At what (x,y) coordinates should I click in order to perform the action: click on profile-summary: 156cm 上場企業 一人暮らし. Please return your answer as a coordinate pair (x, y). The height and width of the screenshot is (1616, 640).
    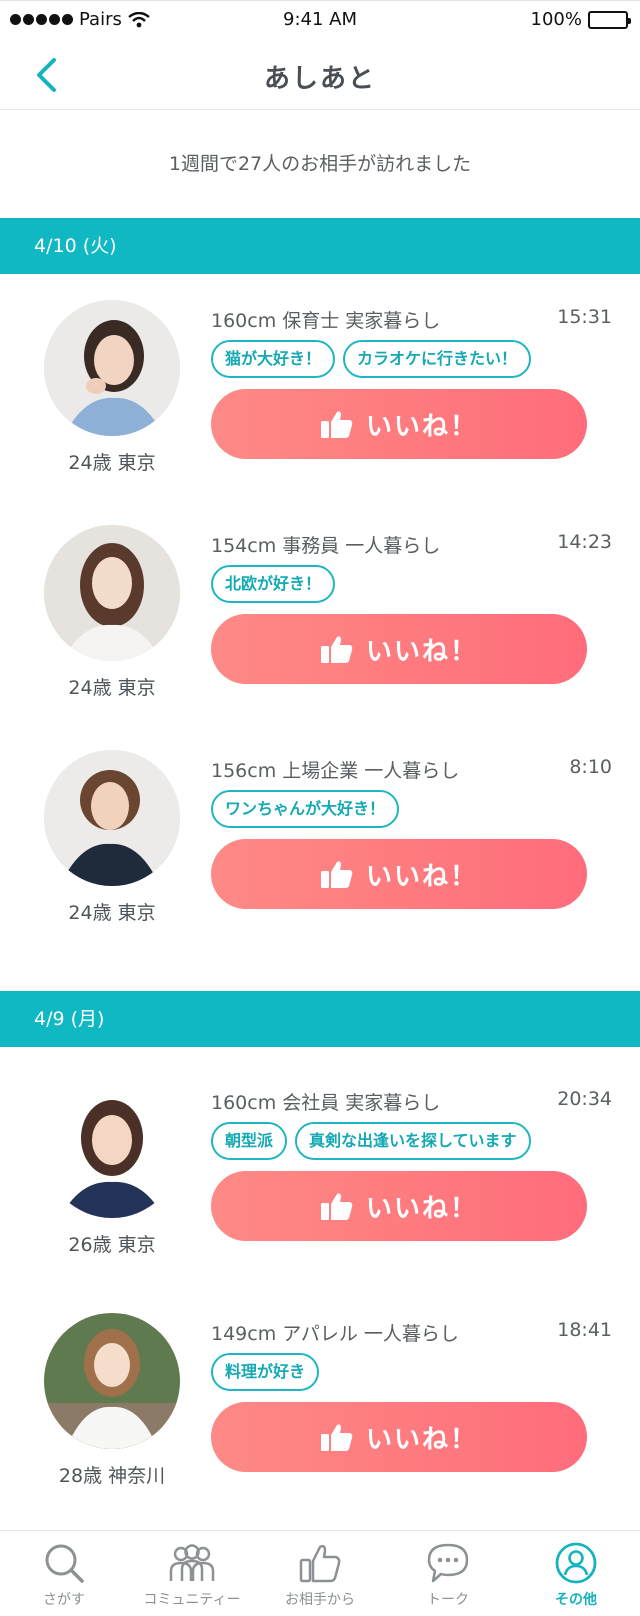
    Looking at the image, I should click on (335, 771).